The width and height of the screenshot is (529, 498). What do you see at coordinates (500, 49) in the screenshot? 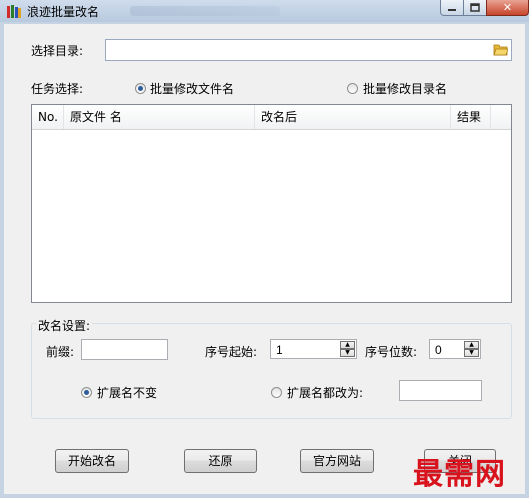
I see `folder-icon` at bounding box center [500, 49].